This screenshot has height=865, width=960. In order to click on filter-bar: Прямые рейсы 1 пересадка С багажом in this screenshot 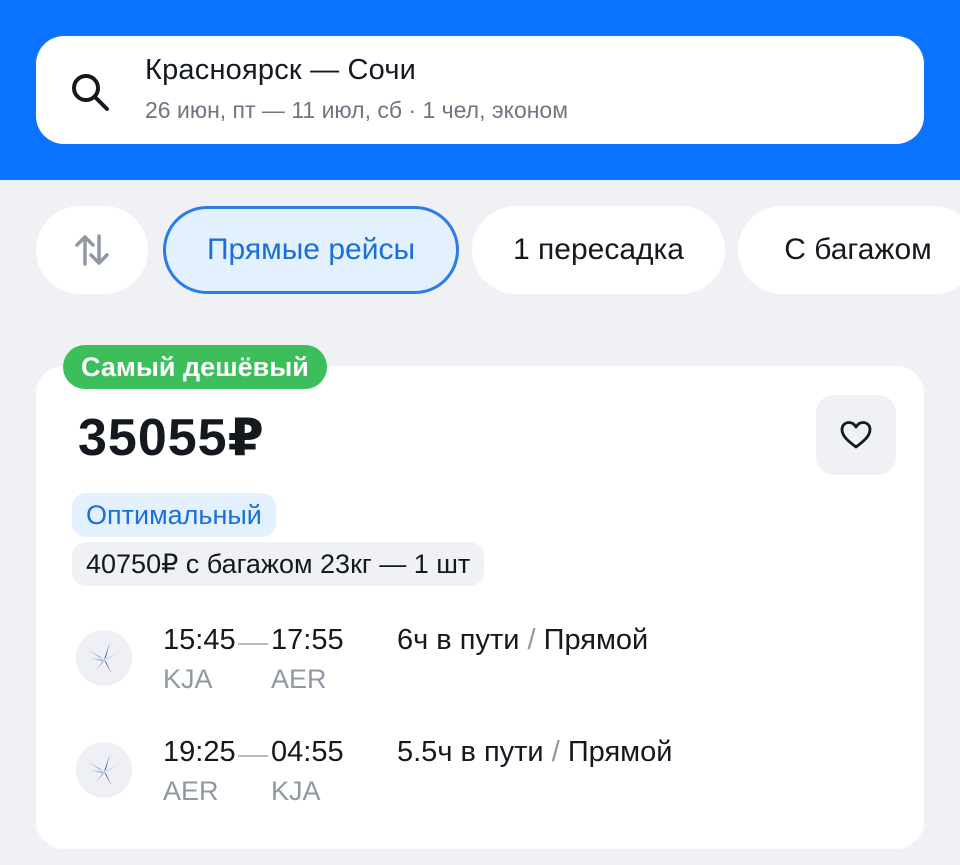, I will do `click(480, 250)`.